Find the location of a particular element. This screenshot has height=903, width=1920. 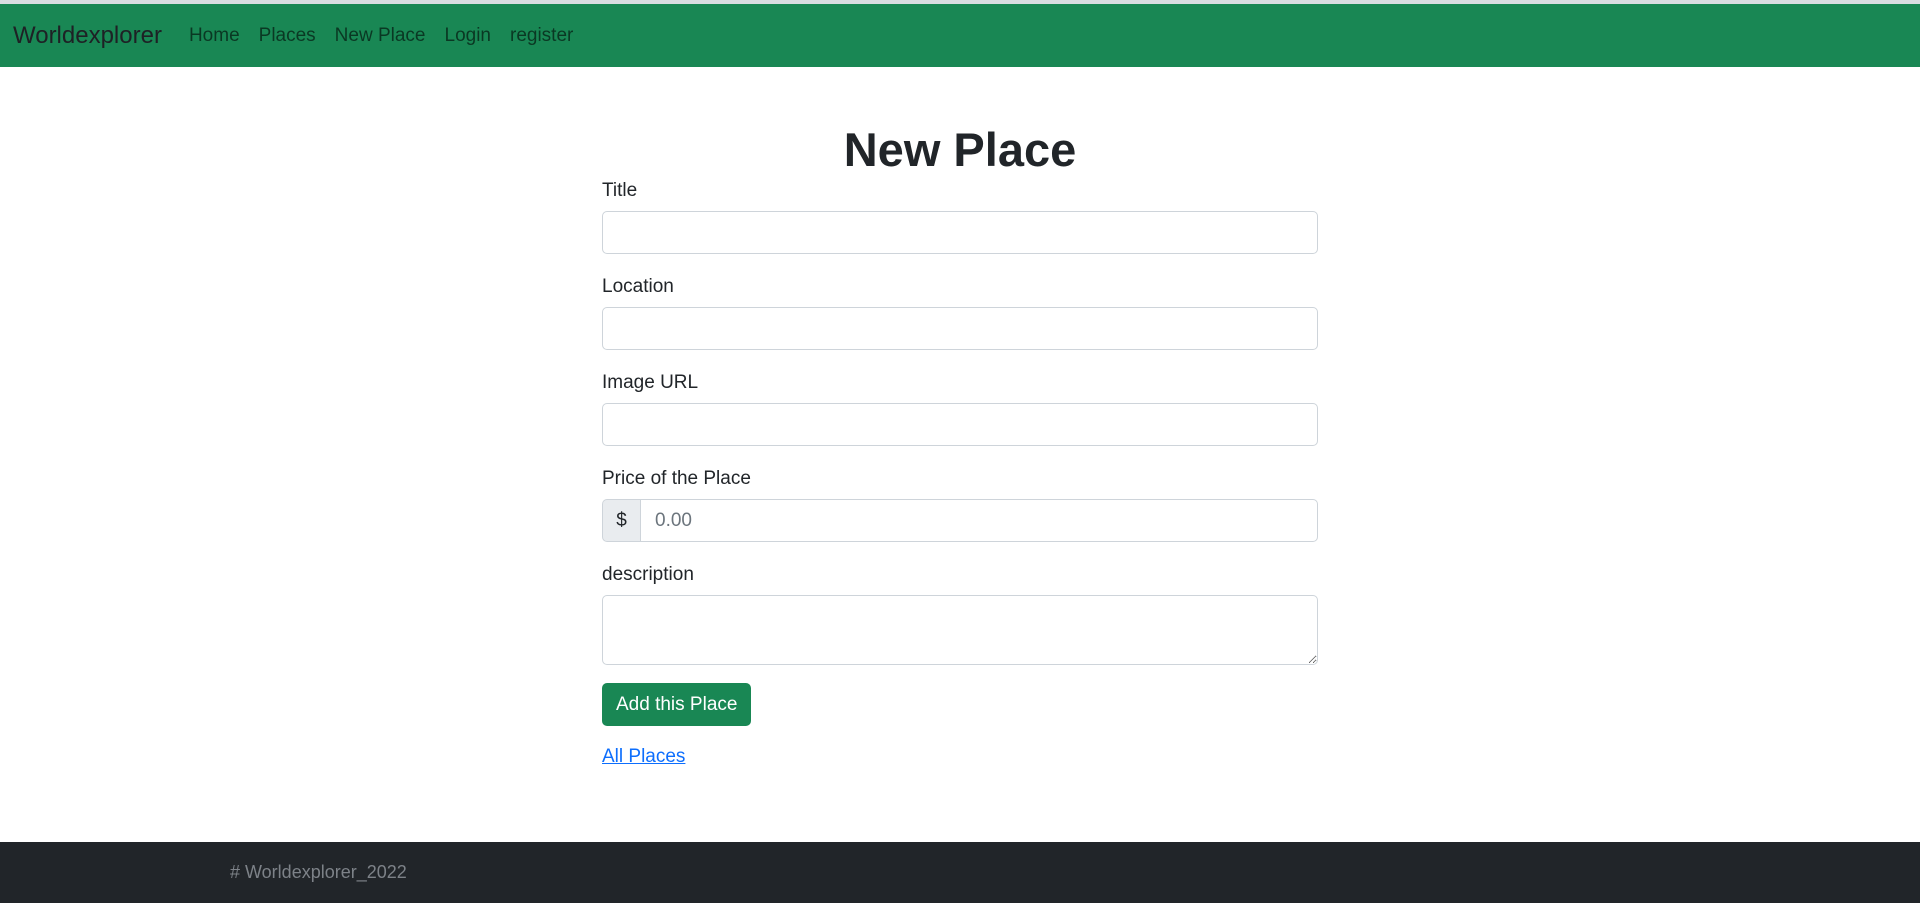

location-group: Location is located at coordinates (960, 312).